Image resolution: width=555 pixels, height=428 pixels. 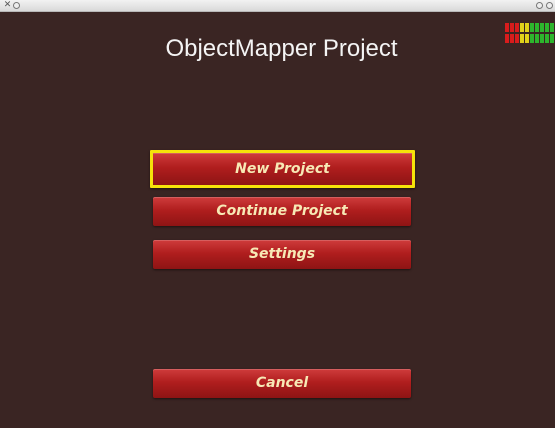 I want to click on cancel-button: Cancel, so click(x=282, y=383).